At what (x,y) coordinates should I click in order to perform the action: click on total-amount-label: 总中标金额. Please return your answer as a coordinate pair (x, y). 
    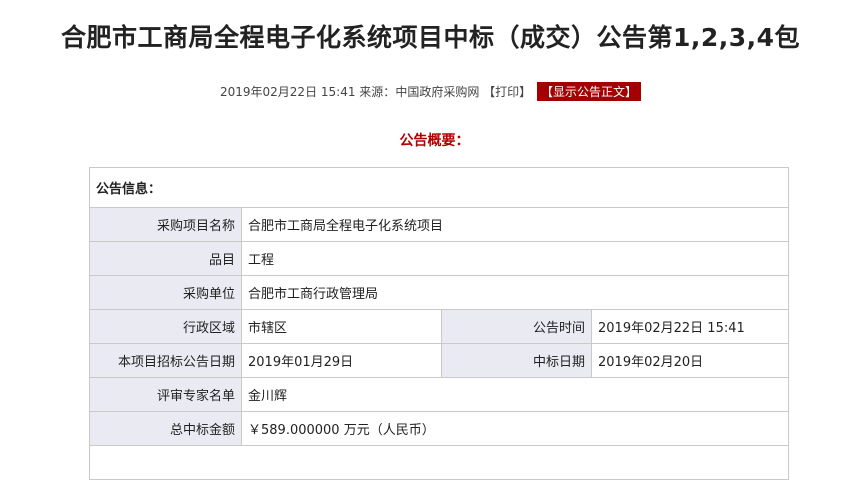
    Looking at the image, I should click on (165, 428).